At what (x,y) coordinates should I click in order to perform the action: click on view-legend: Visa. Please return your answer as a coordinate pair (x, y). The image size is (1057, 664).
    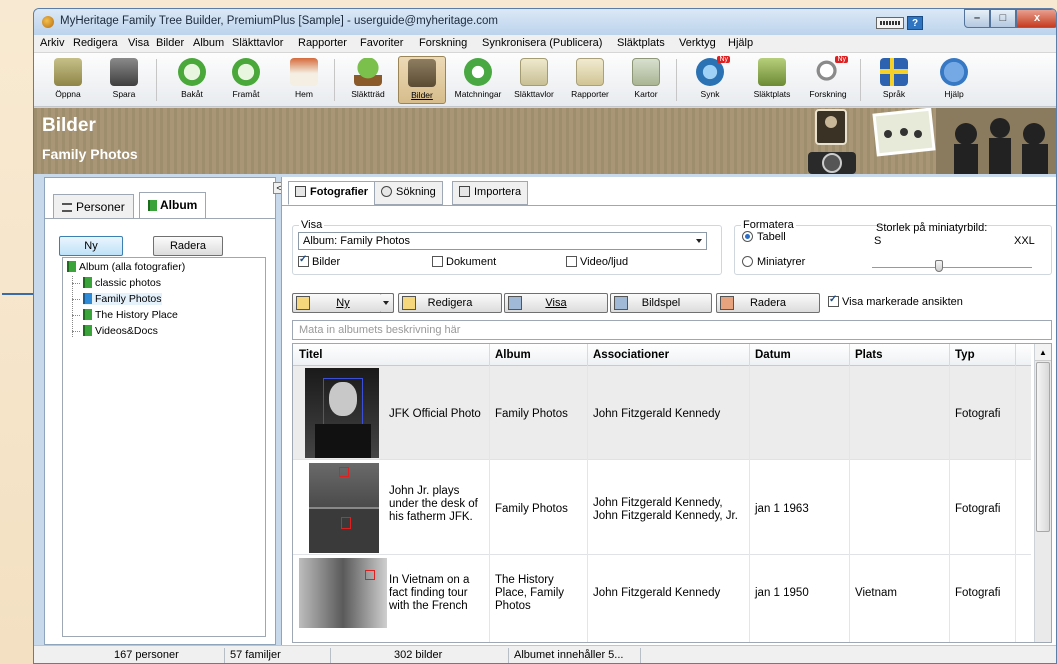
    Looking at the image, I should click on (312, 225).